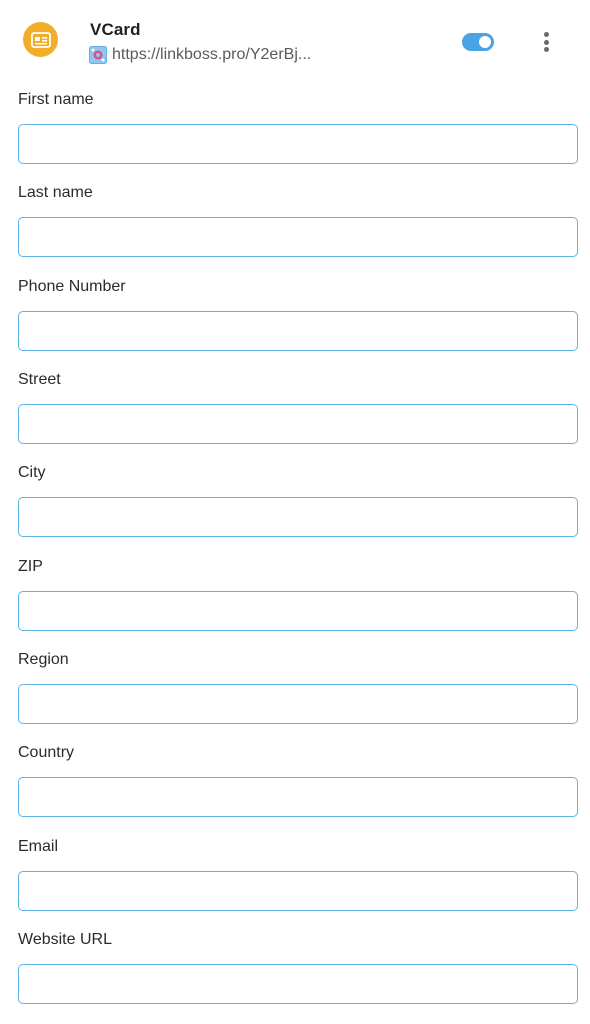  Describe the element at coordinates (46, 752) in the screenshot. I see `country-label: Country` at that location.